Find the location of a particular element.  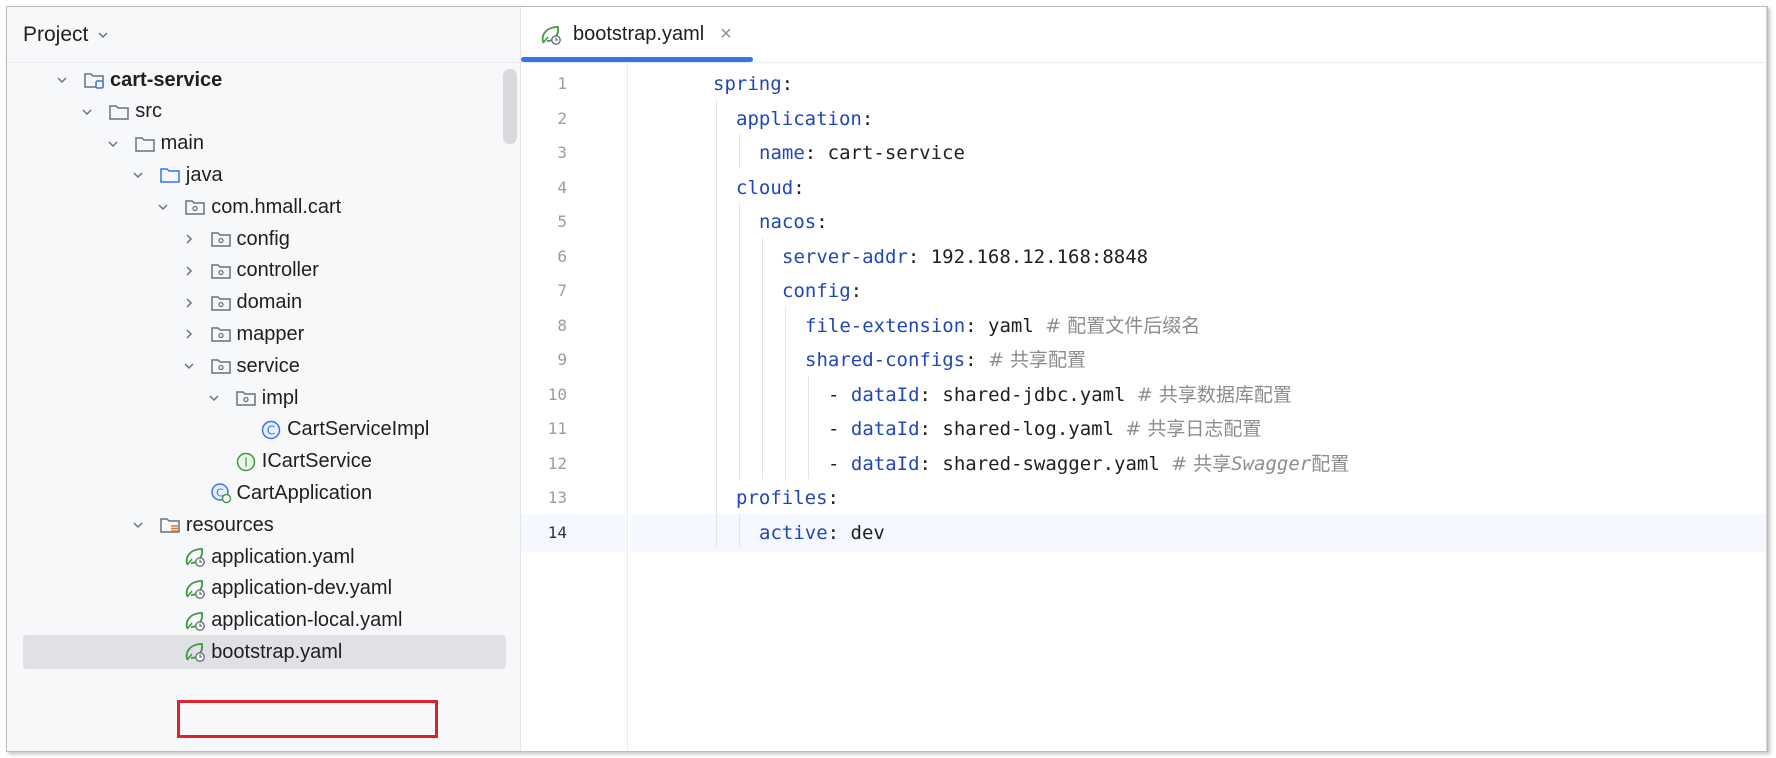

code-line: file-extension: yaml # 配置文件后缀名 is located at coordinates (1199, 326).